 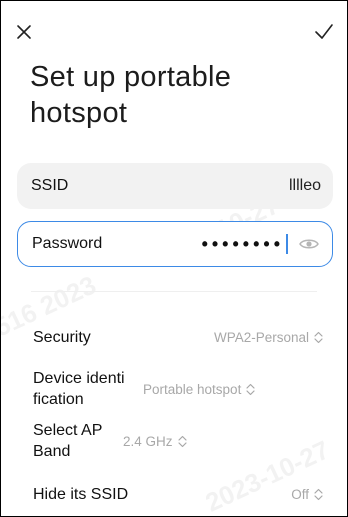 I want to click on setting-row-ap-band: Select AP Band 2.4 GHz, so click(x=178, y=441).